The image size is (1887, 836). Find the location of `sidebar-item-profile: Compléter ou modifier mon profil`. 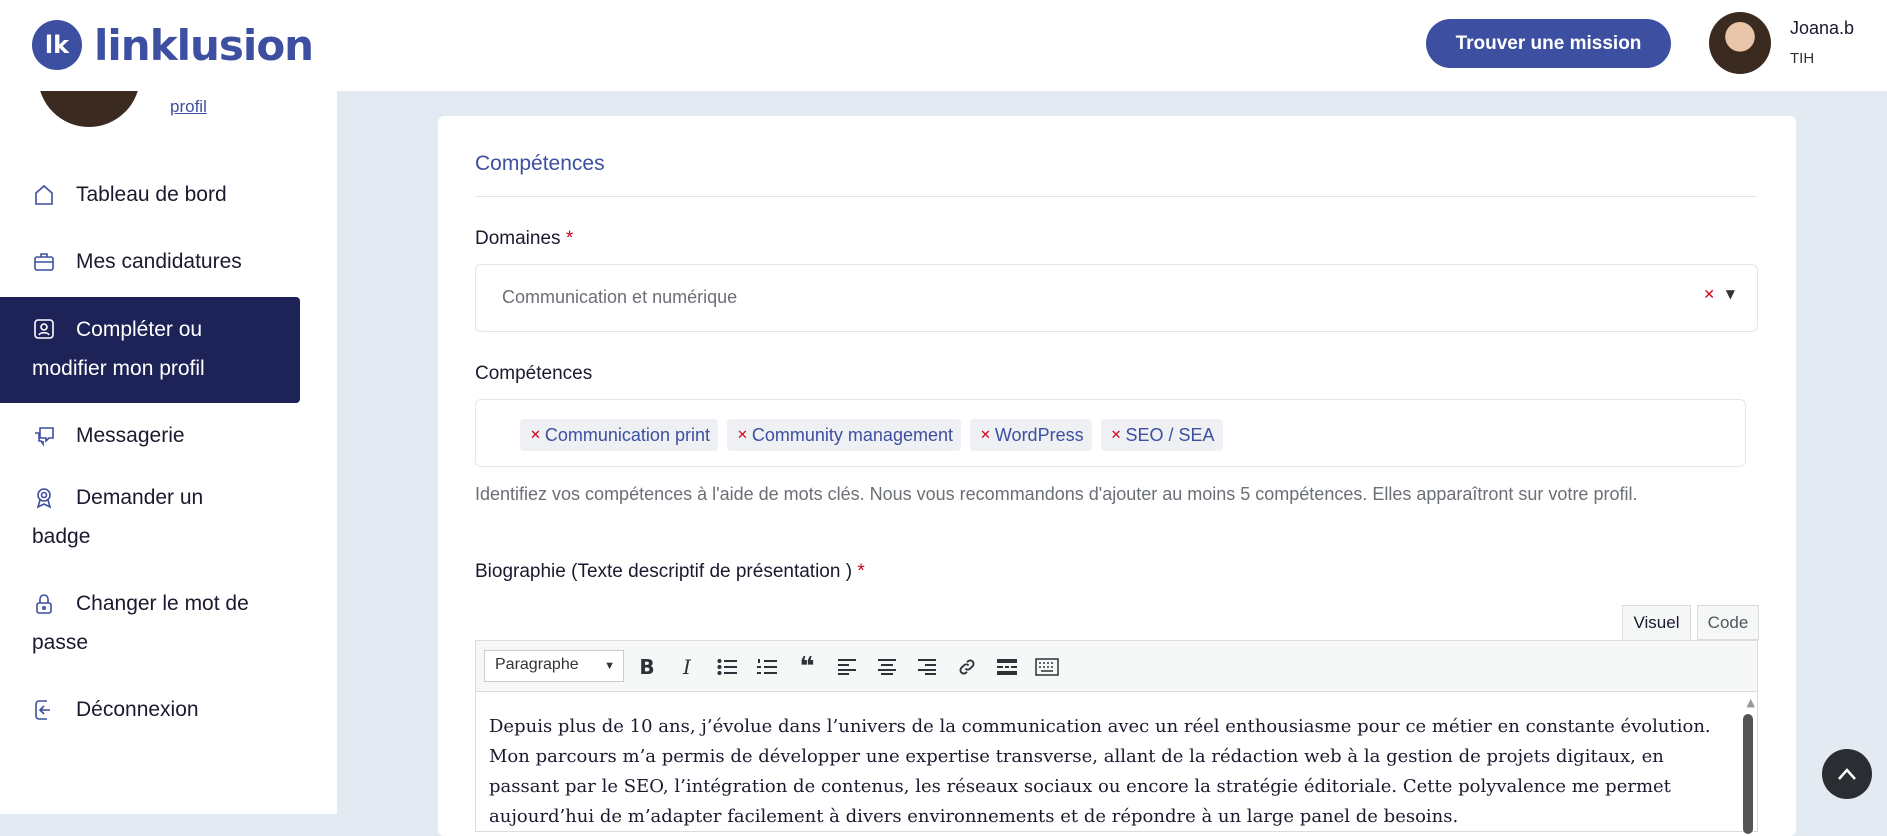

sidebar-item-profile: Compléter ou modifier mon profil is located at coordinates (150, 350).